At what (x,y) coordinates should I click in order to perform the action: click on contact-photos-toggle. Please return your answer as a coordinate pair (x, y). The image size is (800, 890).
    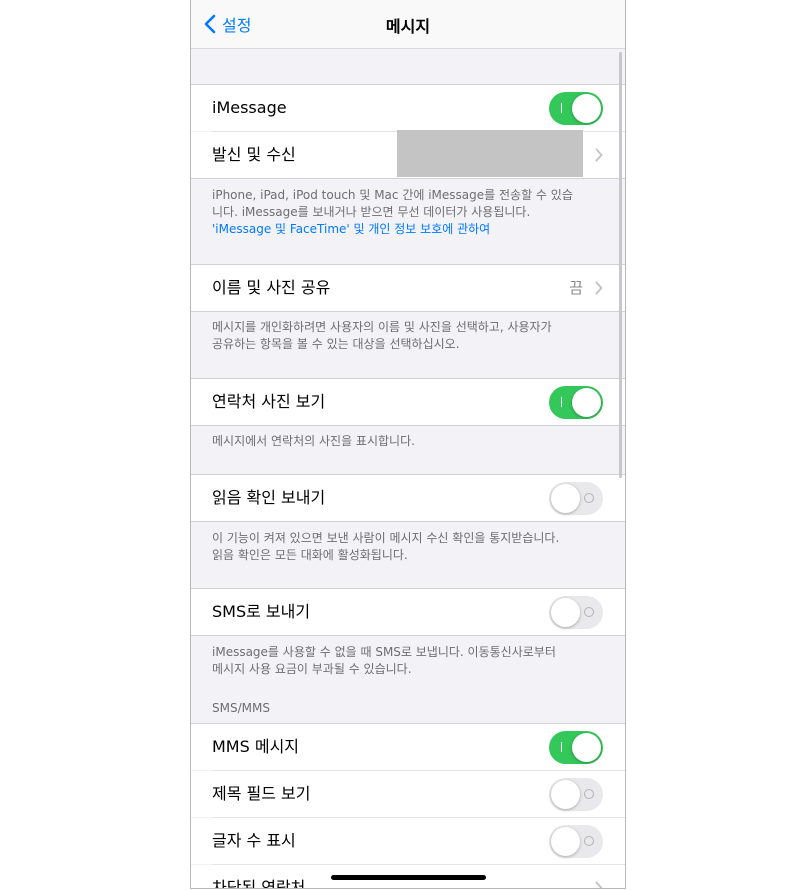
    Looking at the image, I should click on (576, 402).